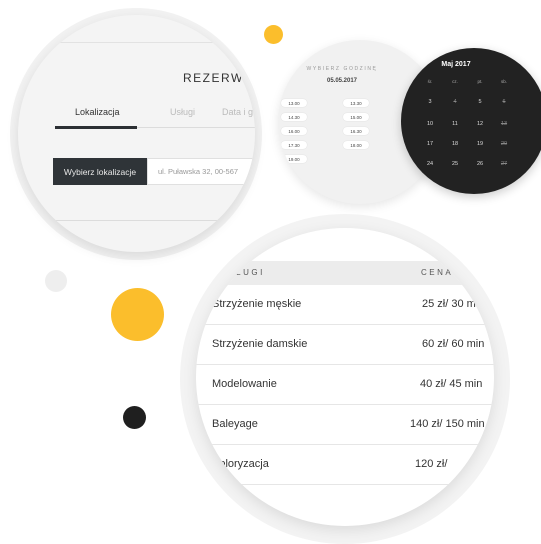 The width and height of the screenshot is (541, 544). What do you see at coordinates (345, 345) in the screenshot?
I see `table-row: Strzyżenie damskie 60 zł/ 60 min` at bounding box center [345, 345].